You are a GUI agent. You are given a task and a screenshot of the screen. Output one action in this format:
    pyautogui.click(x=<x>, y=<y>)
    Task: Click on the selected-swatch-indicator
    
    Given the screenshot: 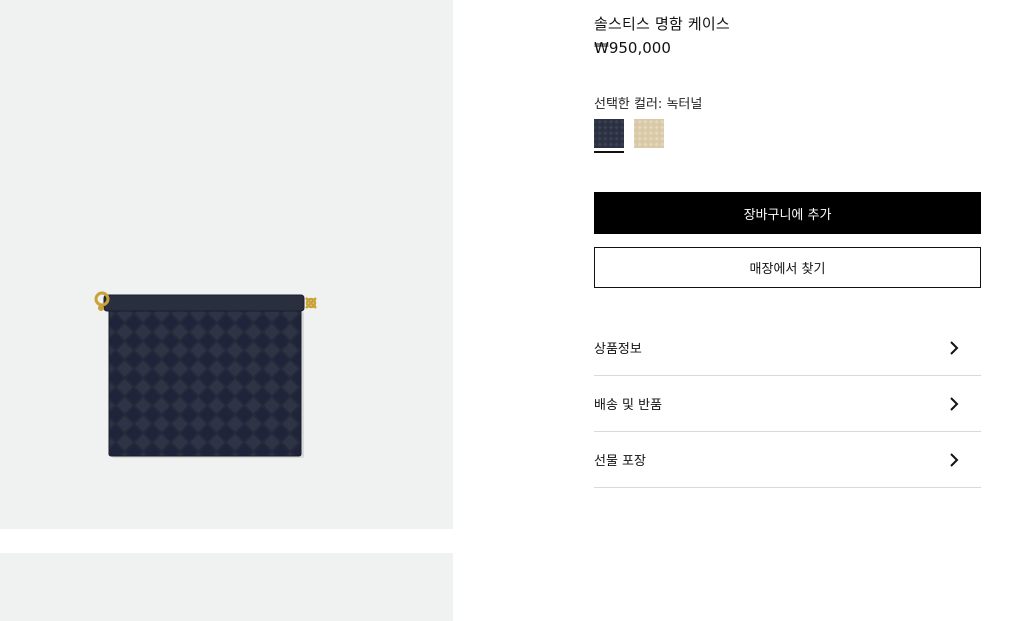 What is the action you would take?
    pyautogui.click(x=609, y=152)
    